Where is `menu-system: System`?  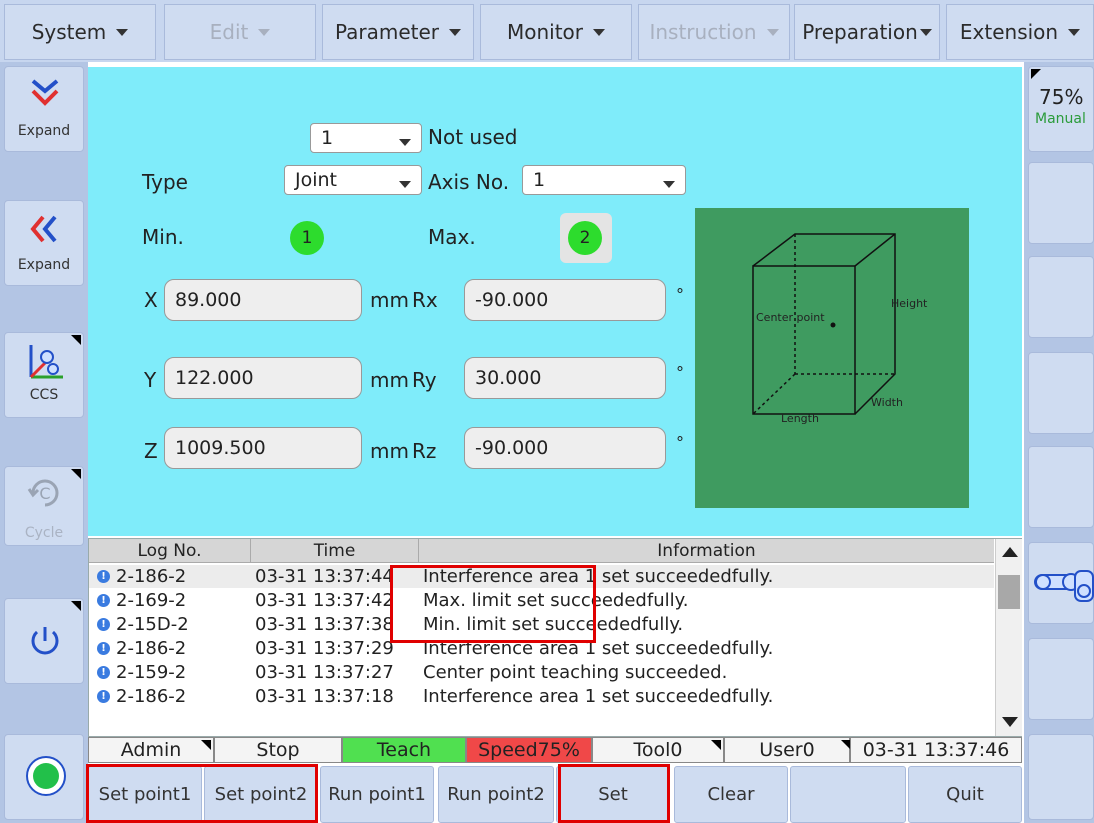 menu-system: System is located at coordinates (80, 32).